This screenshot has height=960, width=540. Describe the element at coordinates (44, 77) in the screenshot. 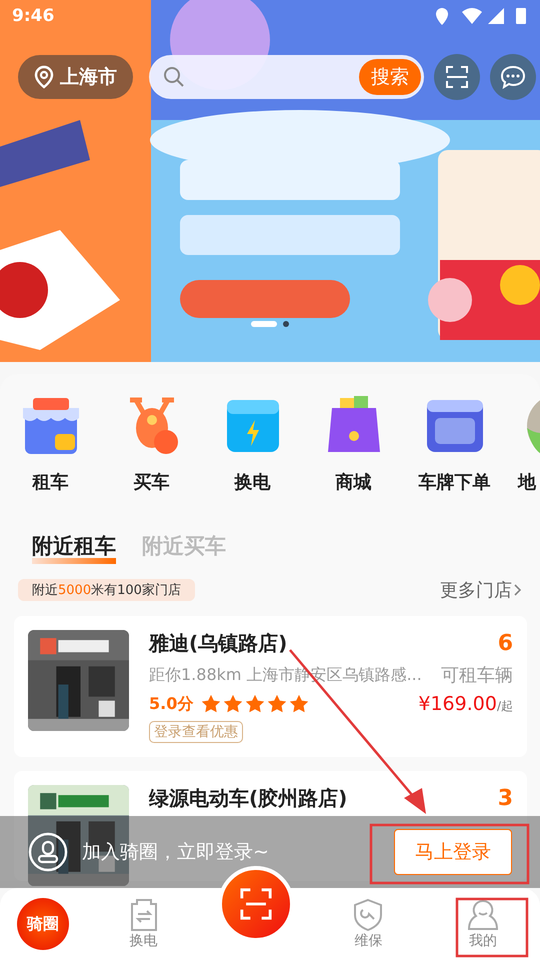

I see `location-pin-icon` at that location.